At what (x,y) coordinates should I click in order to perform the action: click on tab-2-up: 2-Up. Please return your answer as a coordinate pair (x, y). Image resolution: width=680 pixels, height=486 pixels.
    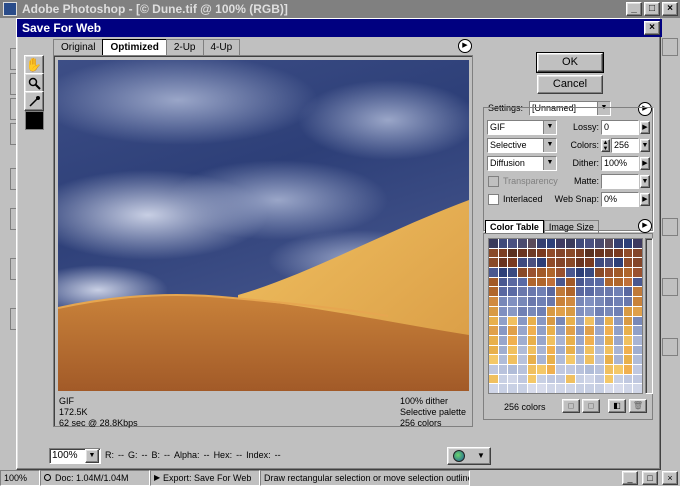
    Looking at the image, I should click on (184, 47).